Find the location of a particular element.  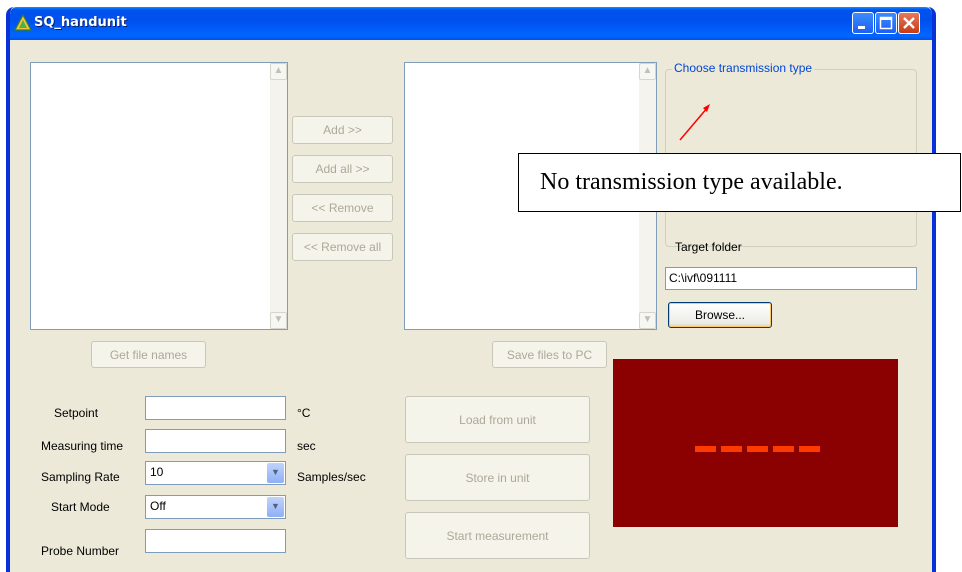

setpoint-label: Setpoint is located at coordinates (76, 413).